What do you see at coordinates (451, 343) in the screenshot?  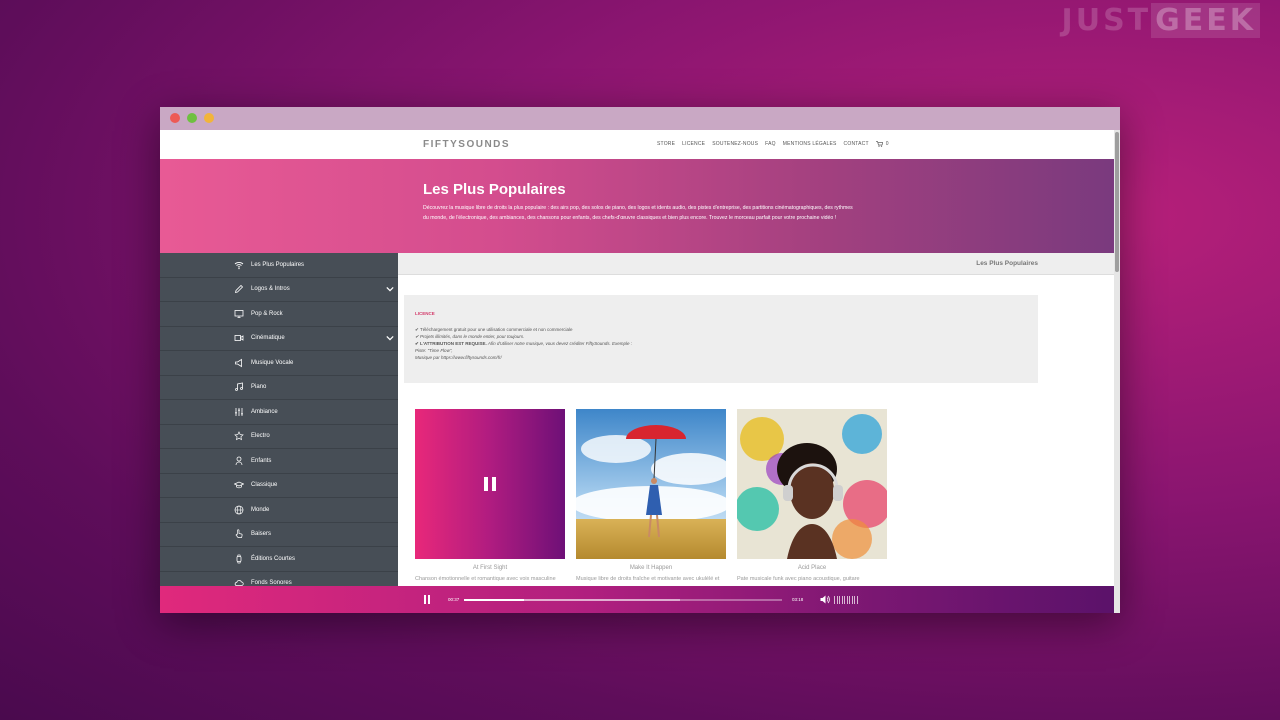 I see `license-attribution-required: ✔ L'ATTRIBUTION EST REQUISE.` at bounding box center [451, 343].